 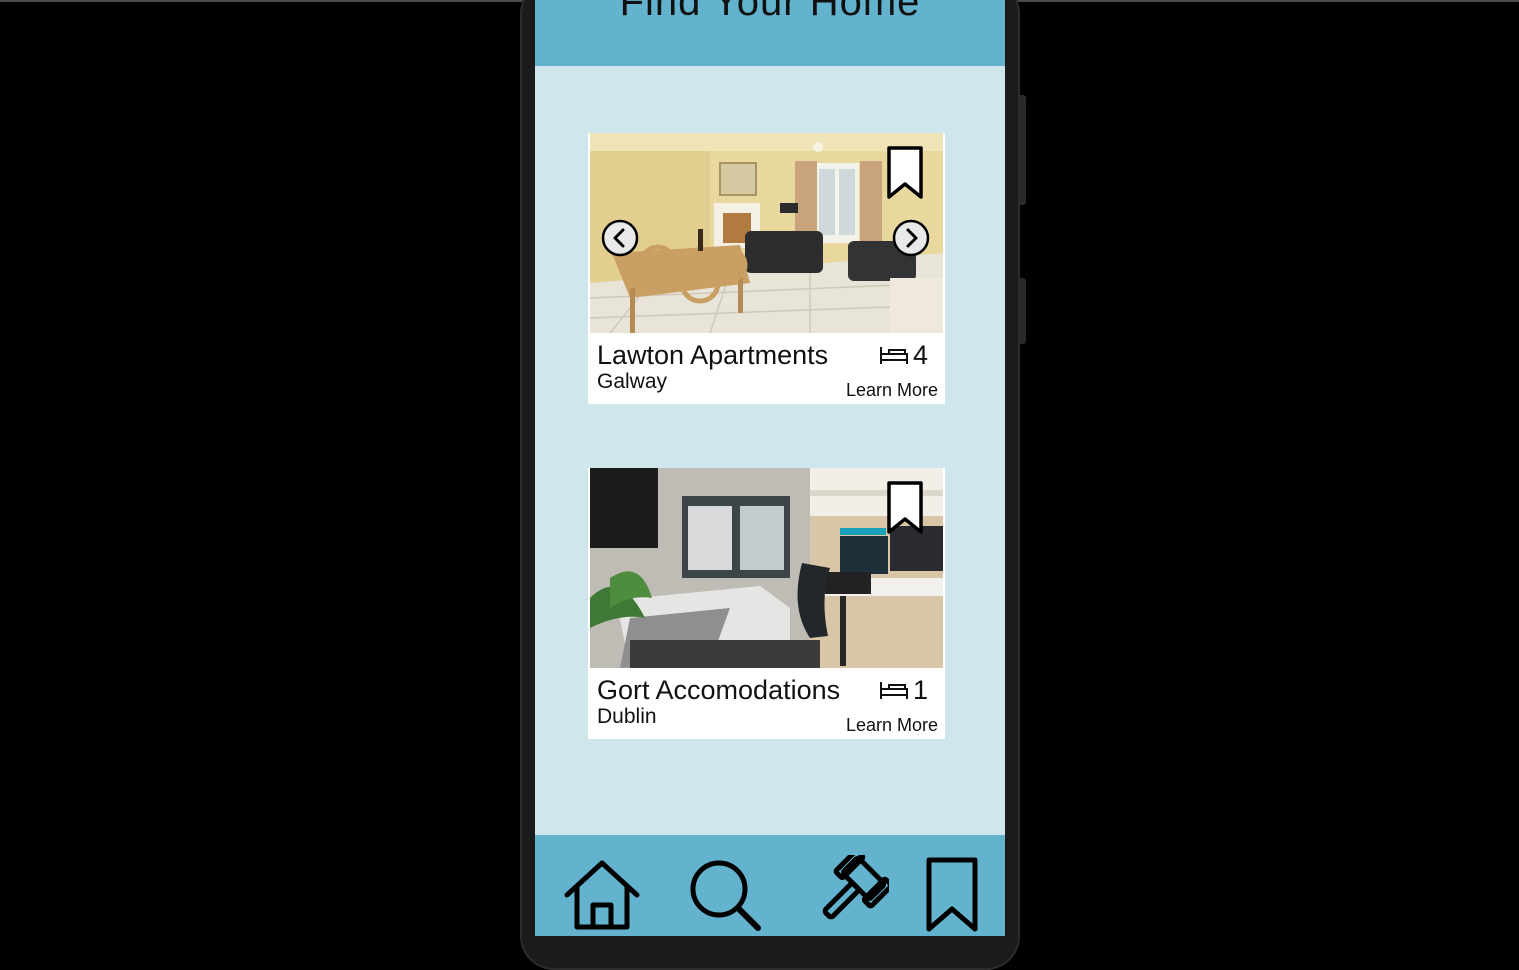 I want to click on listing-card: Gort Accomodations Dublin 1 Learn More, so click(x=766, y=603).